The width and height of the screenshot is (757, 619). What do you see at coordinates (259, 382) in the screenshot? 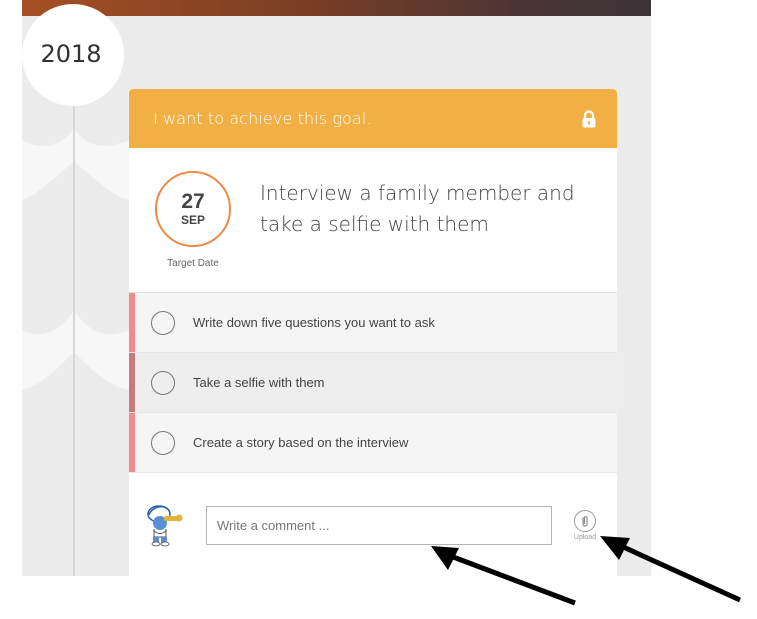
I see `task-label: Take a selfie with them` at bounding box center [259, 382].